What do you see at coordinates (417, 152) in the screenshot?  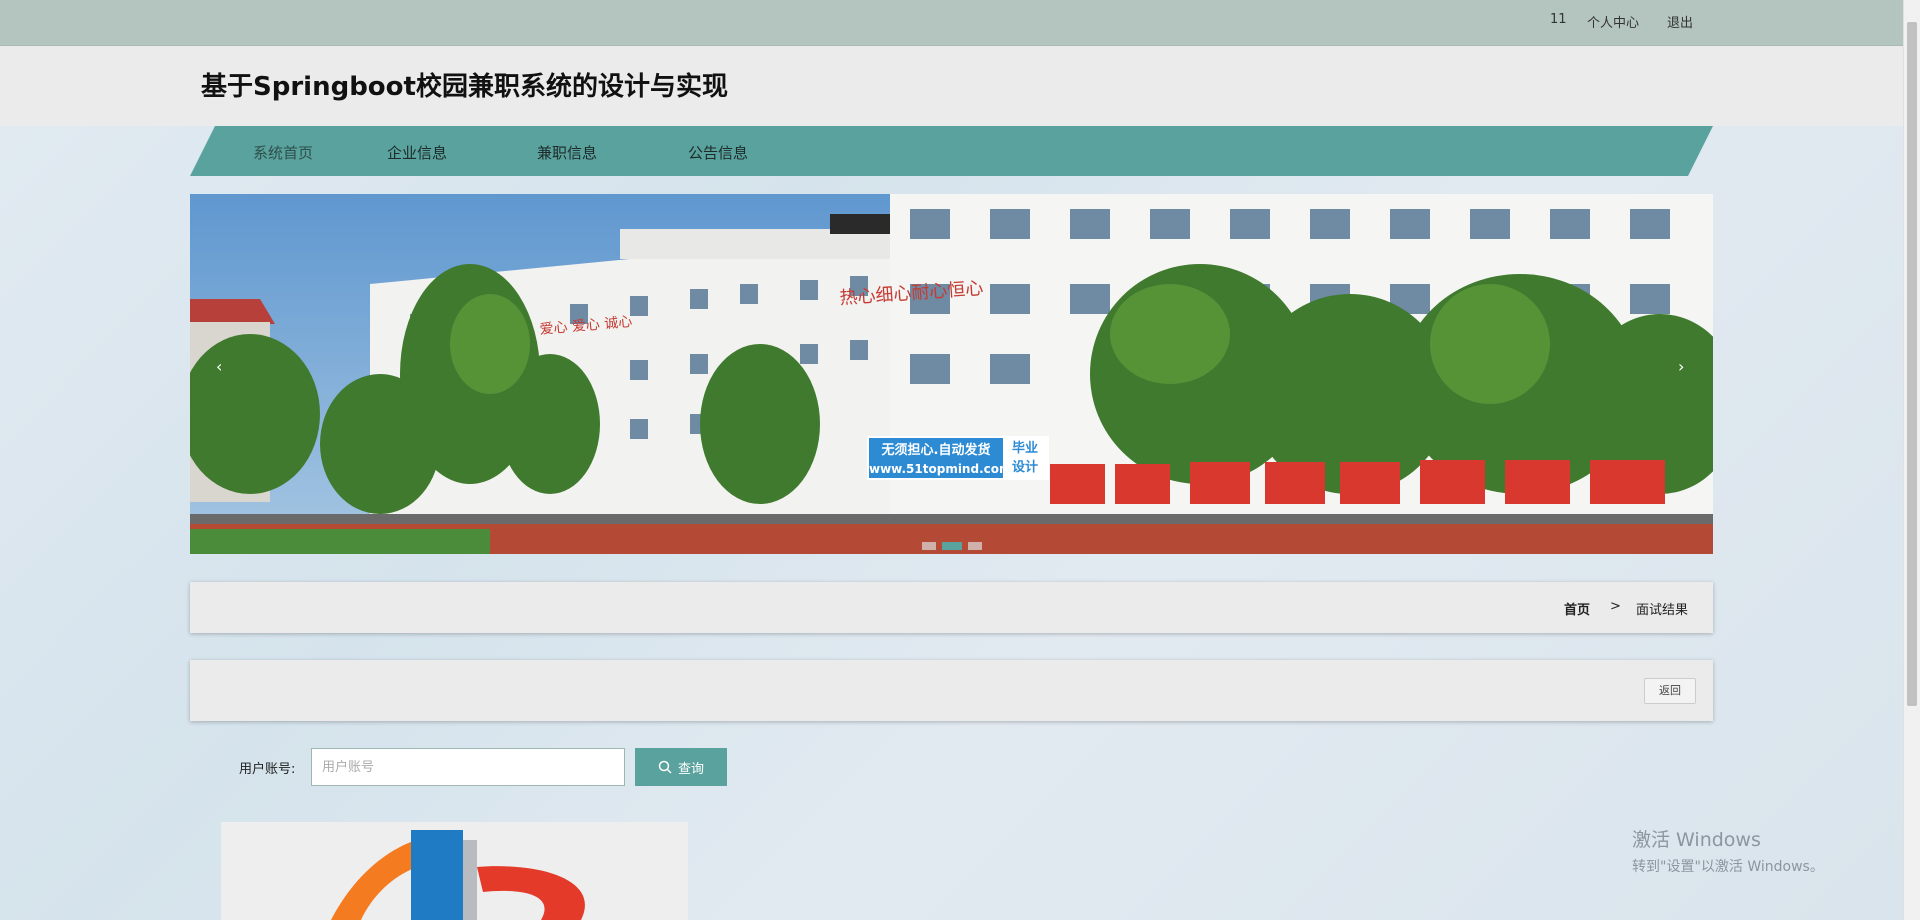 I see `nav-item-company: 企业信息` at bounding box center [417, 152].